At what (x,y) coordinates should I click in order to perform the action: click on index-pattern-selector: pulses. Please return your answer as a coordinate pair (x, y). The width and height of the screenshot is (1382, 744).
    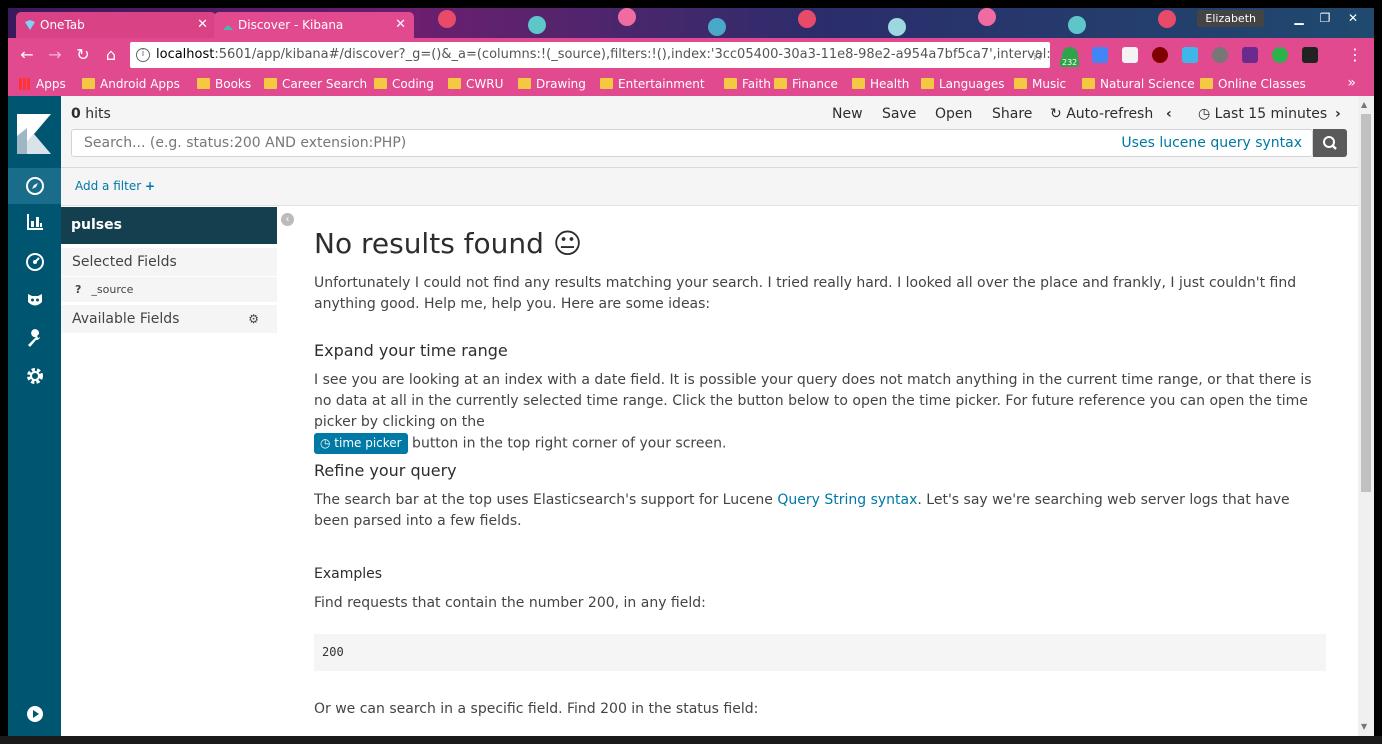
    Looking at the image, I should click on (169, 225).